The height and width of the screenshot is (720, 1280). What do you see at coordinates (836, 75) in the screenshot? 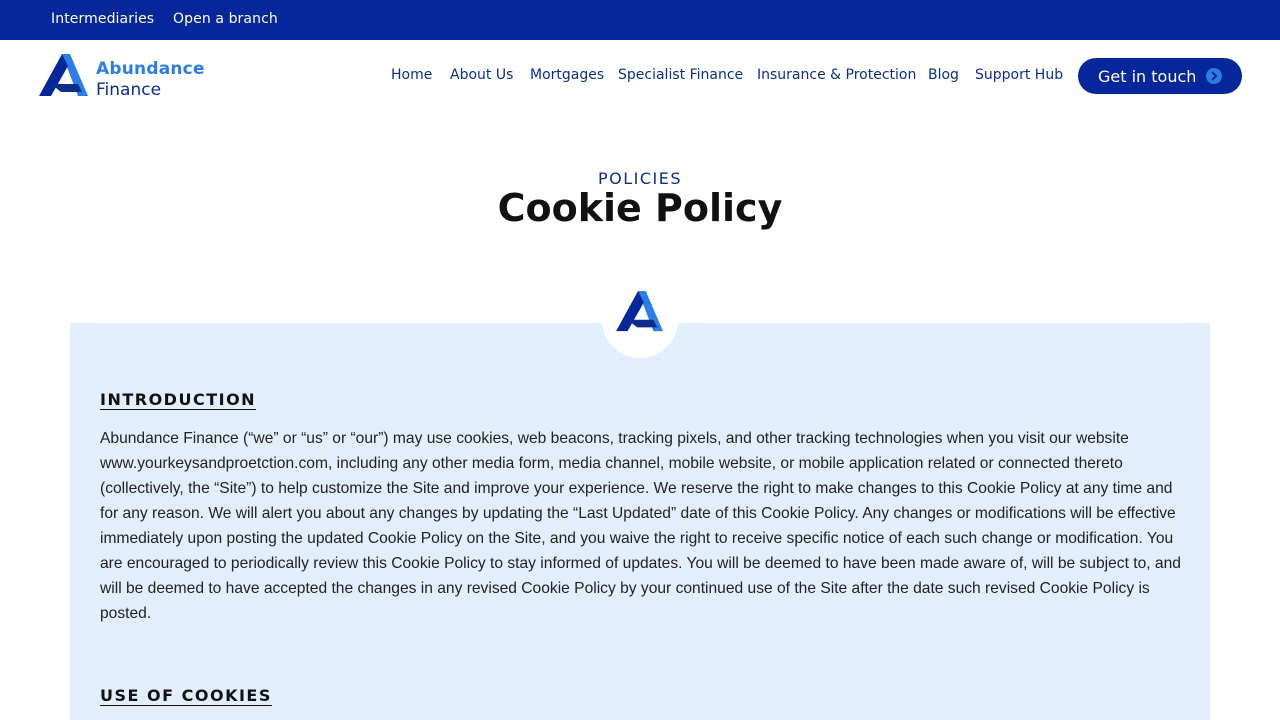
I see `nav-insurance-protection: Insurance & Protection` at bounding box center [836, 75].